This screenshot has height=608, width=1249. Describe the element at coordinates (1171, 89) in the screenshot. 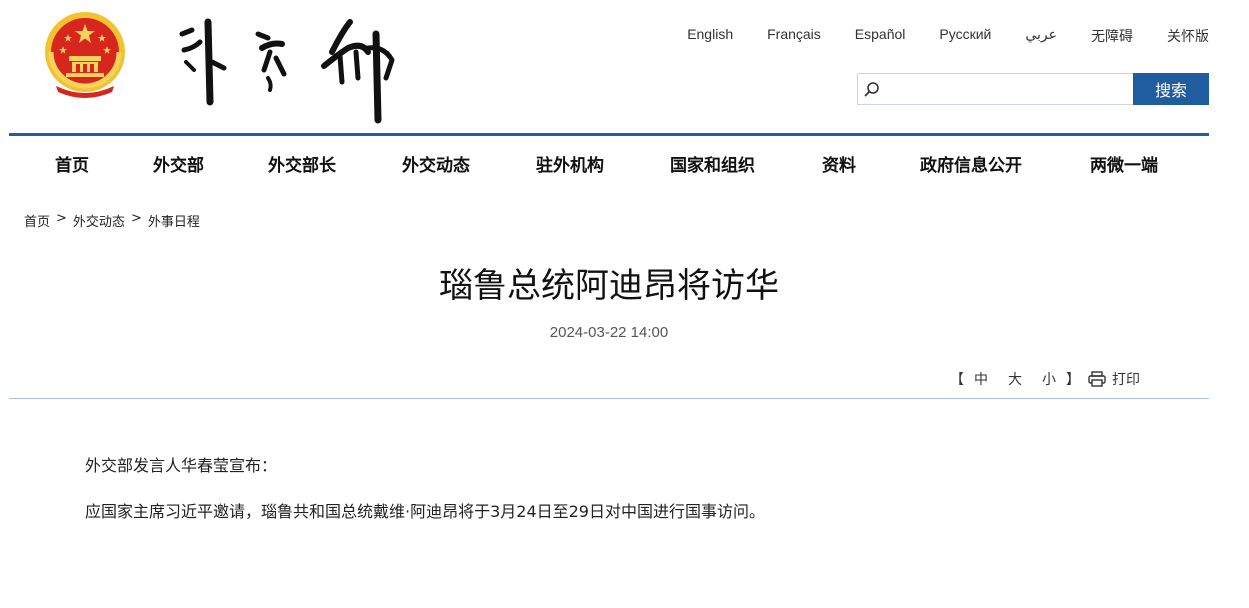

I see `search-button: 搜索` at that location.